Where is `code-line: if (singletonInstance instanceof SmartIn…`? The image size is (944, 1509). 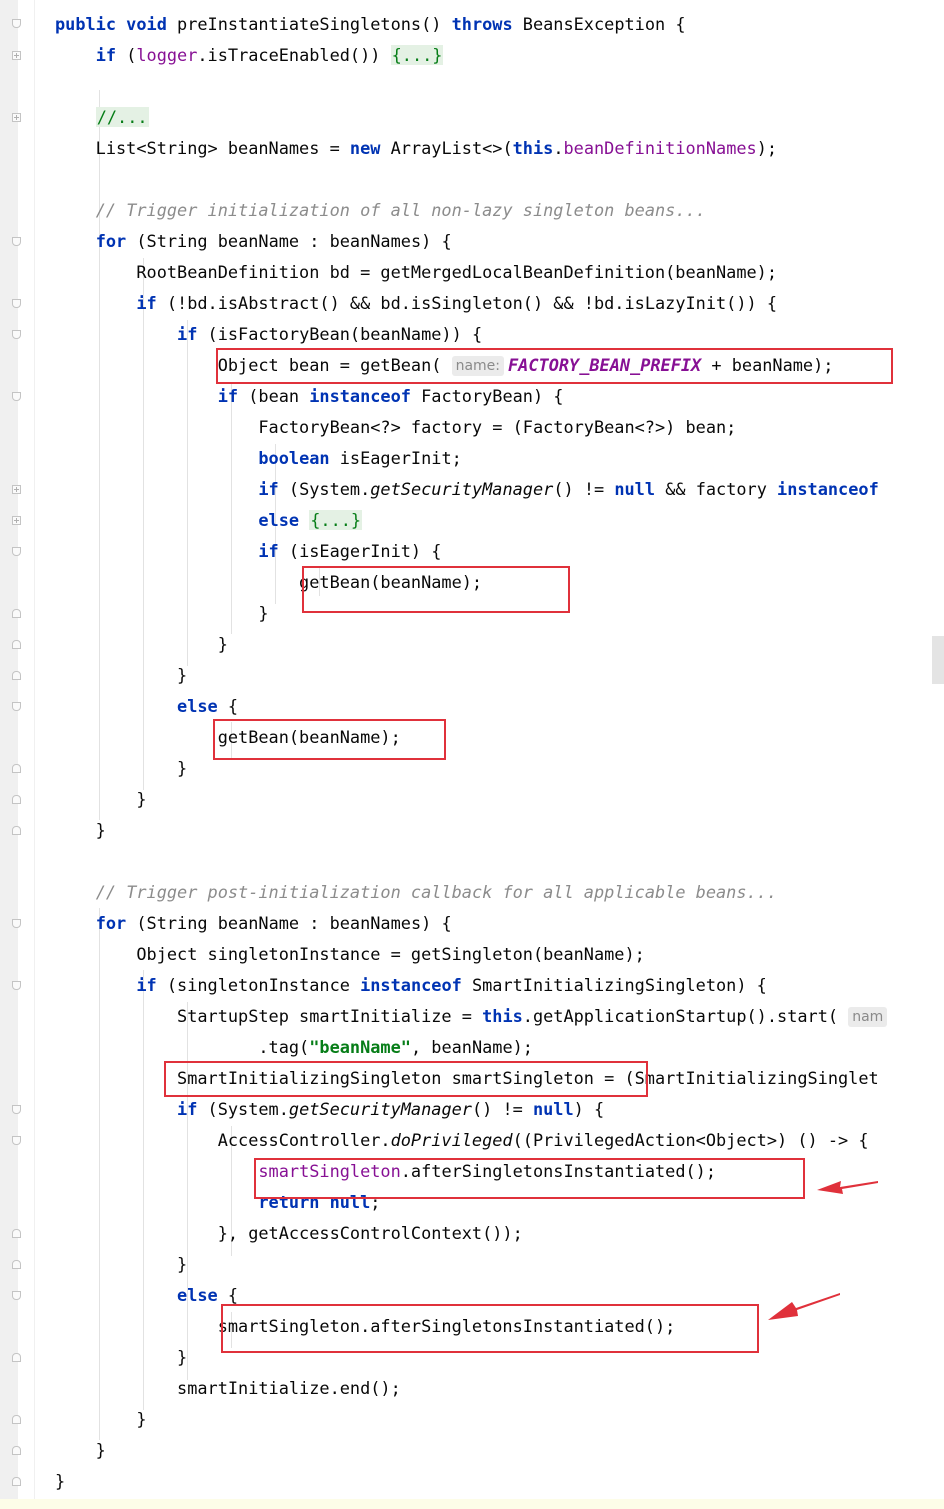
code-line: if (singletonInstance instanceof SmartIn… is located at coordinates (411, 985).